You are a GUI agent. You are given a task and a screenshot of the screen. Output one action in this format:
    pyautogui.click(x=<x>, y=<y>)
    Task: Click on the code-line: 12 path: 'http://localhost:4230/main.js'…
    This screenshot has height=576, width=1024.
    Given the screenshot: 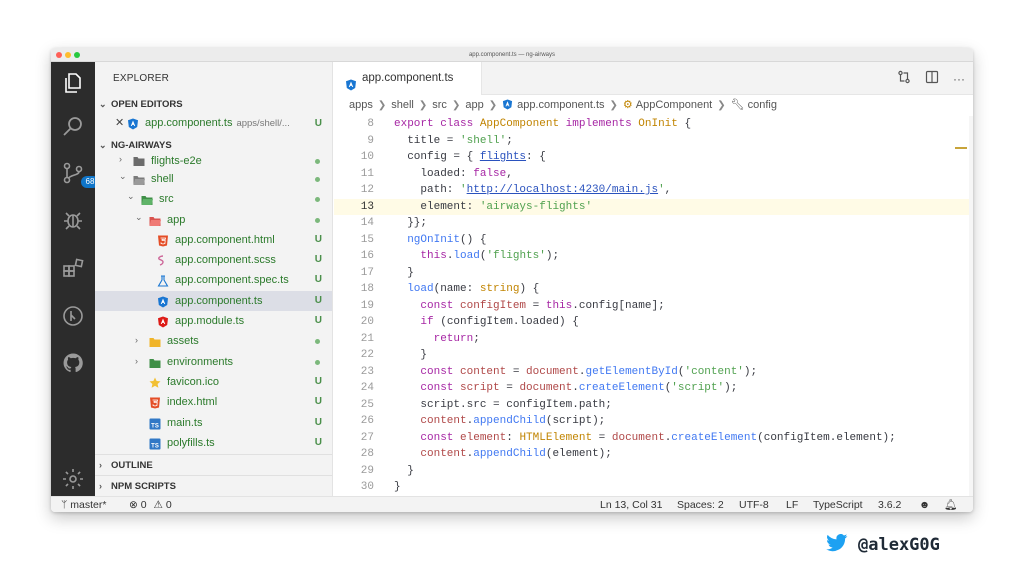 What is the action you would take?
    pyautogui.click(x=653, y=190)
    